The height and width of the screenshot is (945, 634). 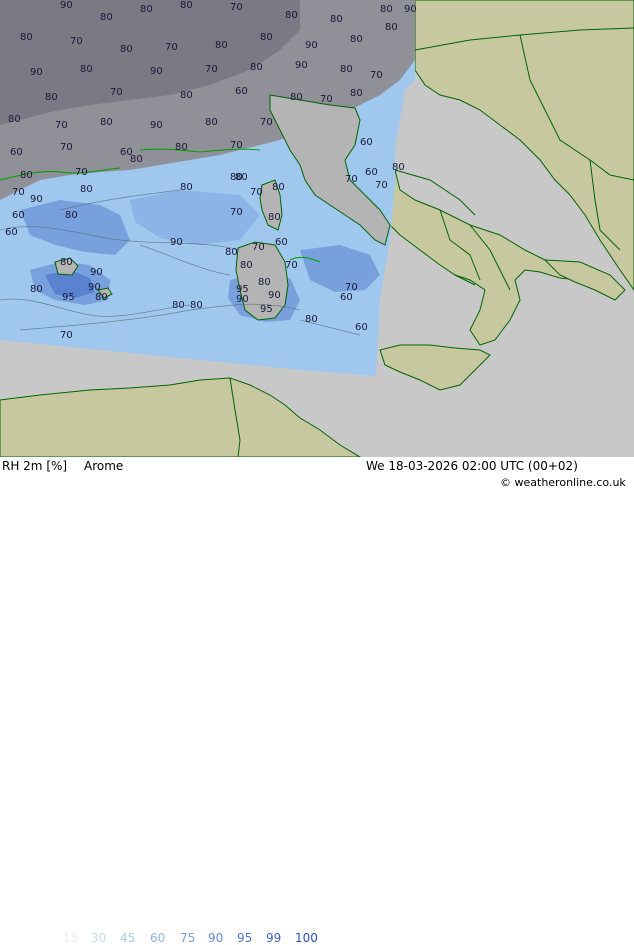 What do you see at coordinates (128, 938) in the screenshot?
I see `legend-level: 45` at bounding box center [128, 938].